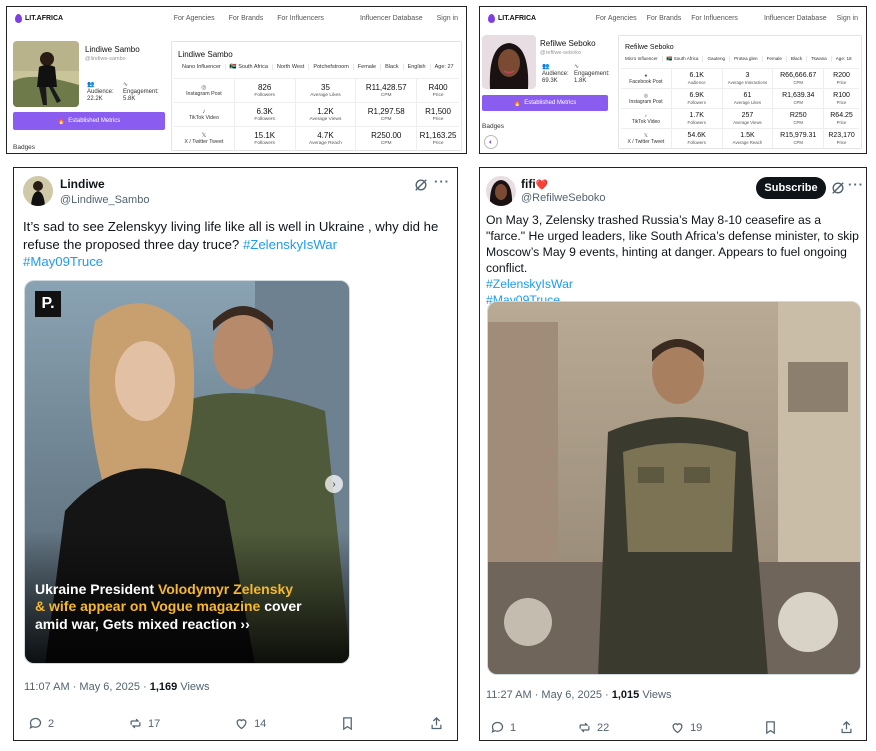 The height and width of the screenshot is (751, 876). I want to click on tag: Protea glen, so click(746, 59).